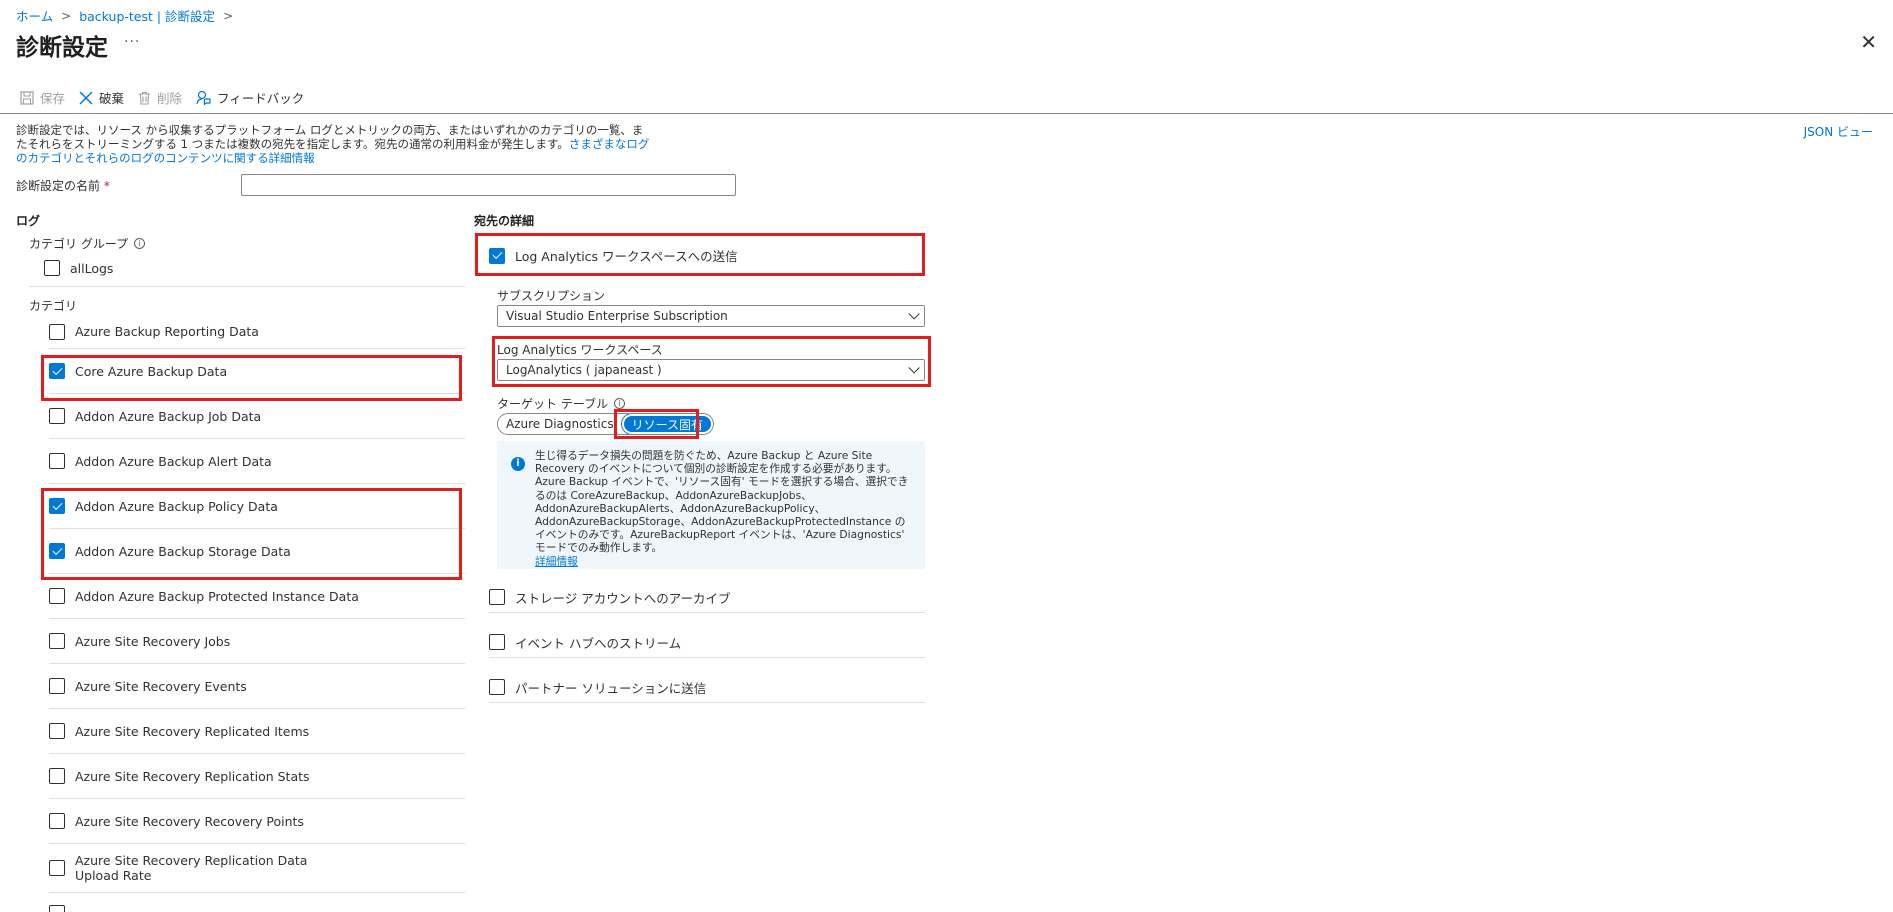  I want to click on checkbox-alllogs: allLogs, so click(78, 268).